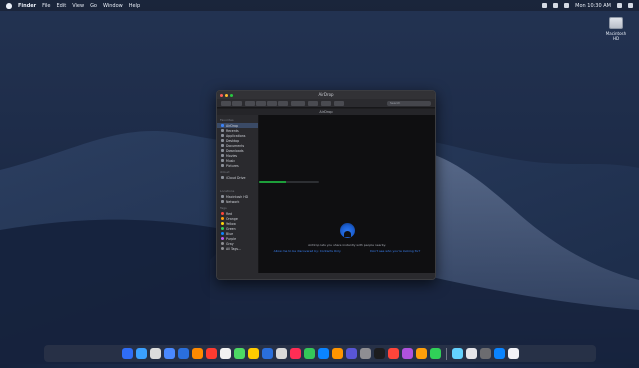  Describe the element at coordinates (272, 103) in the screenshot. I see `column-view-button` at that location.